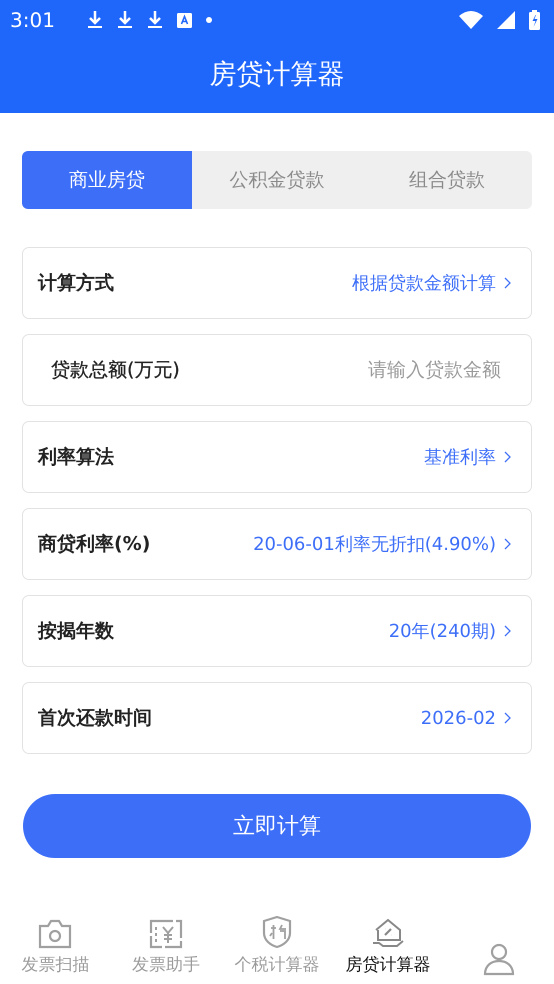 The width and height of the screenshot is (554, 984). Describe the element at coordinates (277, 631) in the screenshot. I see `option-row: 按揭年数 20年(240期)` at that location.